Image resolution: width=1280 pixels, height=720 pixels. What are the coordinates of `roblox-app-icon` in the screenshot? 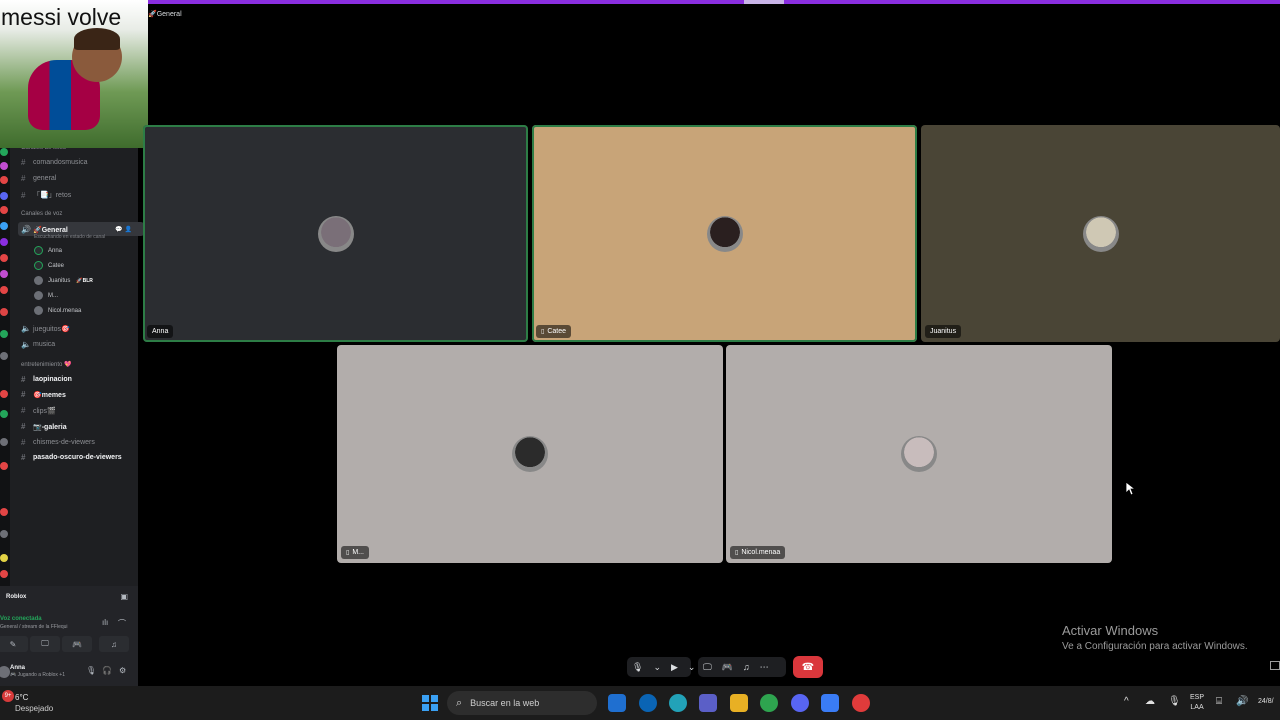 It's located at (861, 703).